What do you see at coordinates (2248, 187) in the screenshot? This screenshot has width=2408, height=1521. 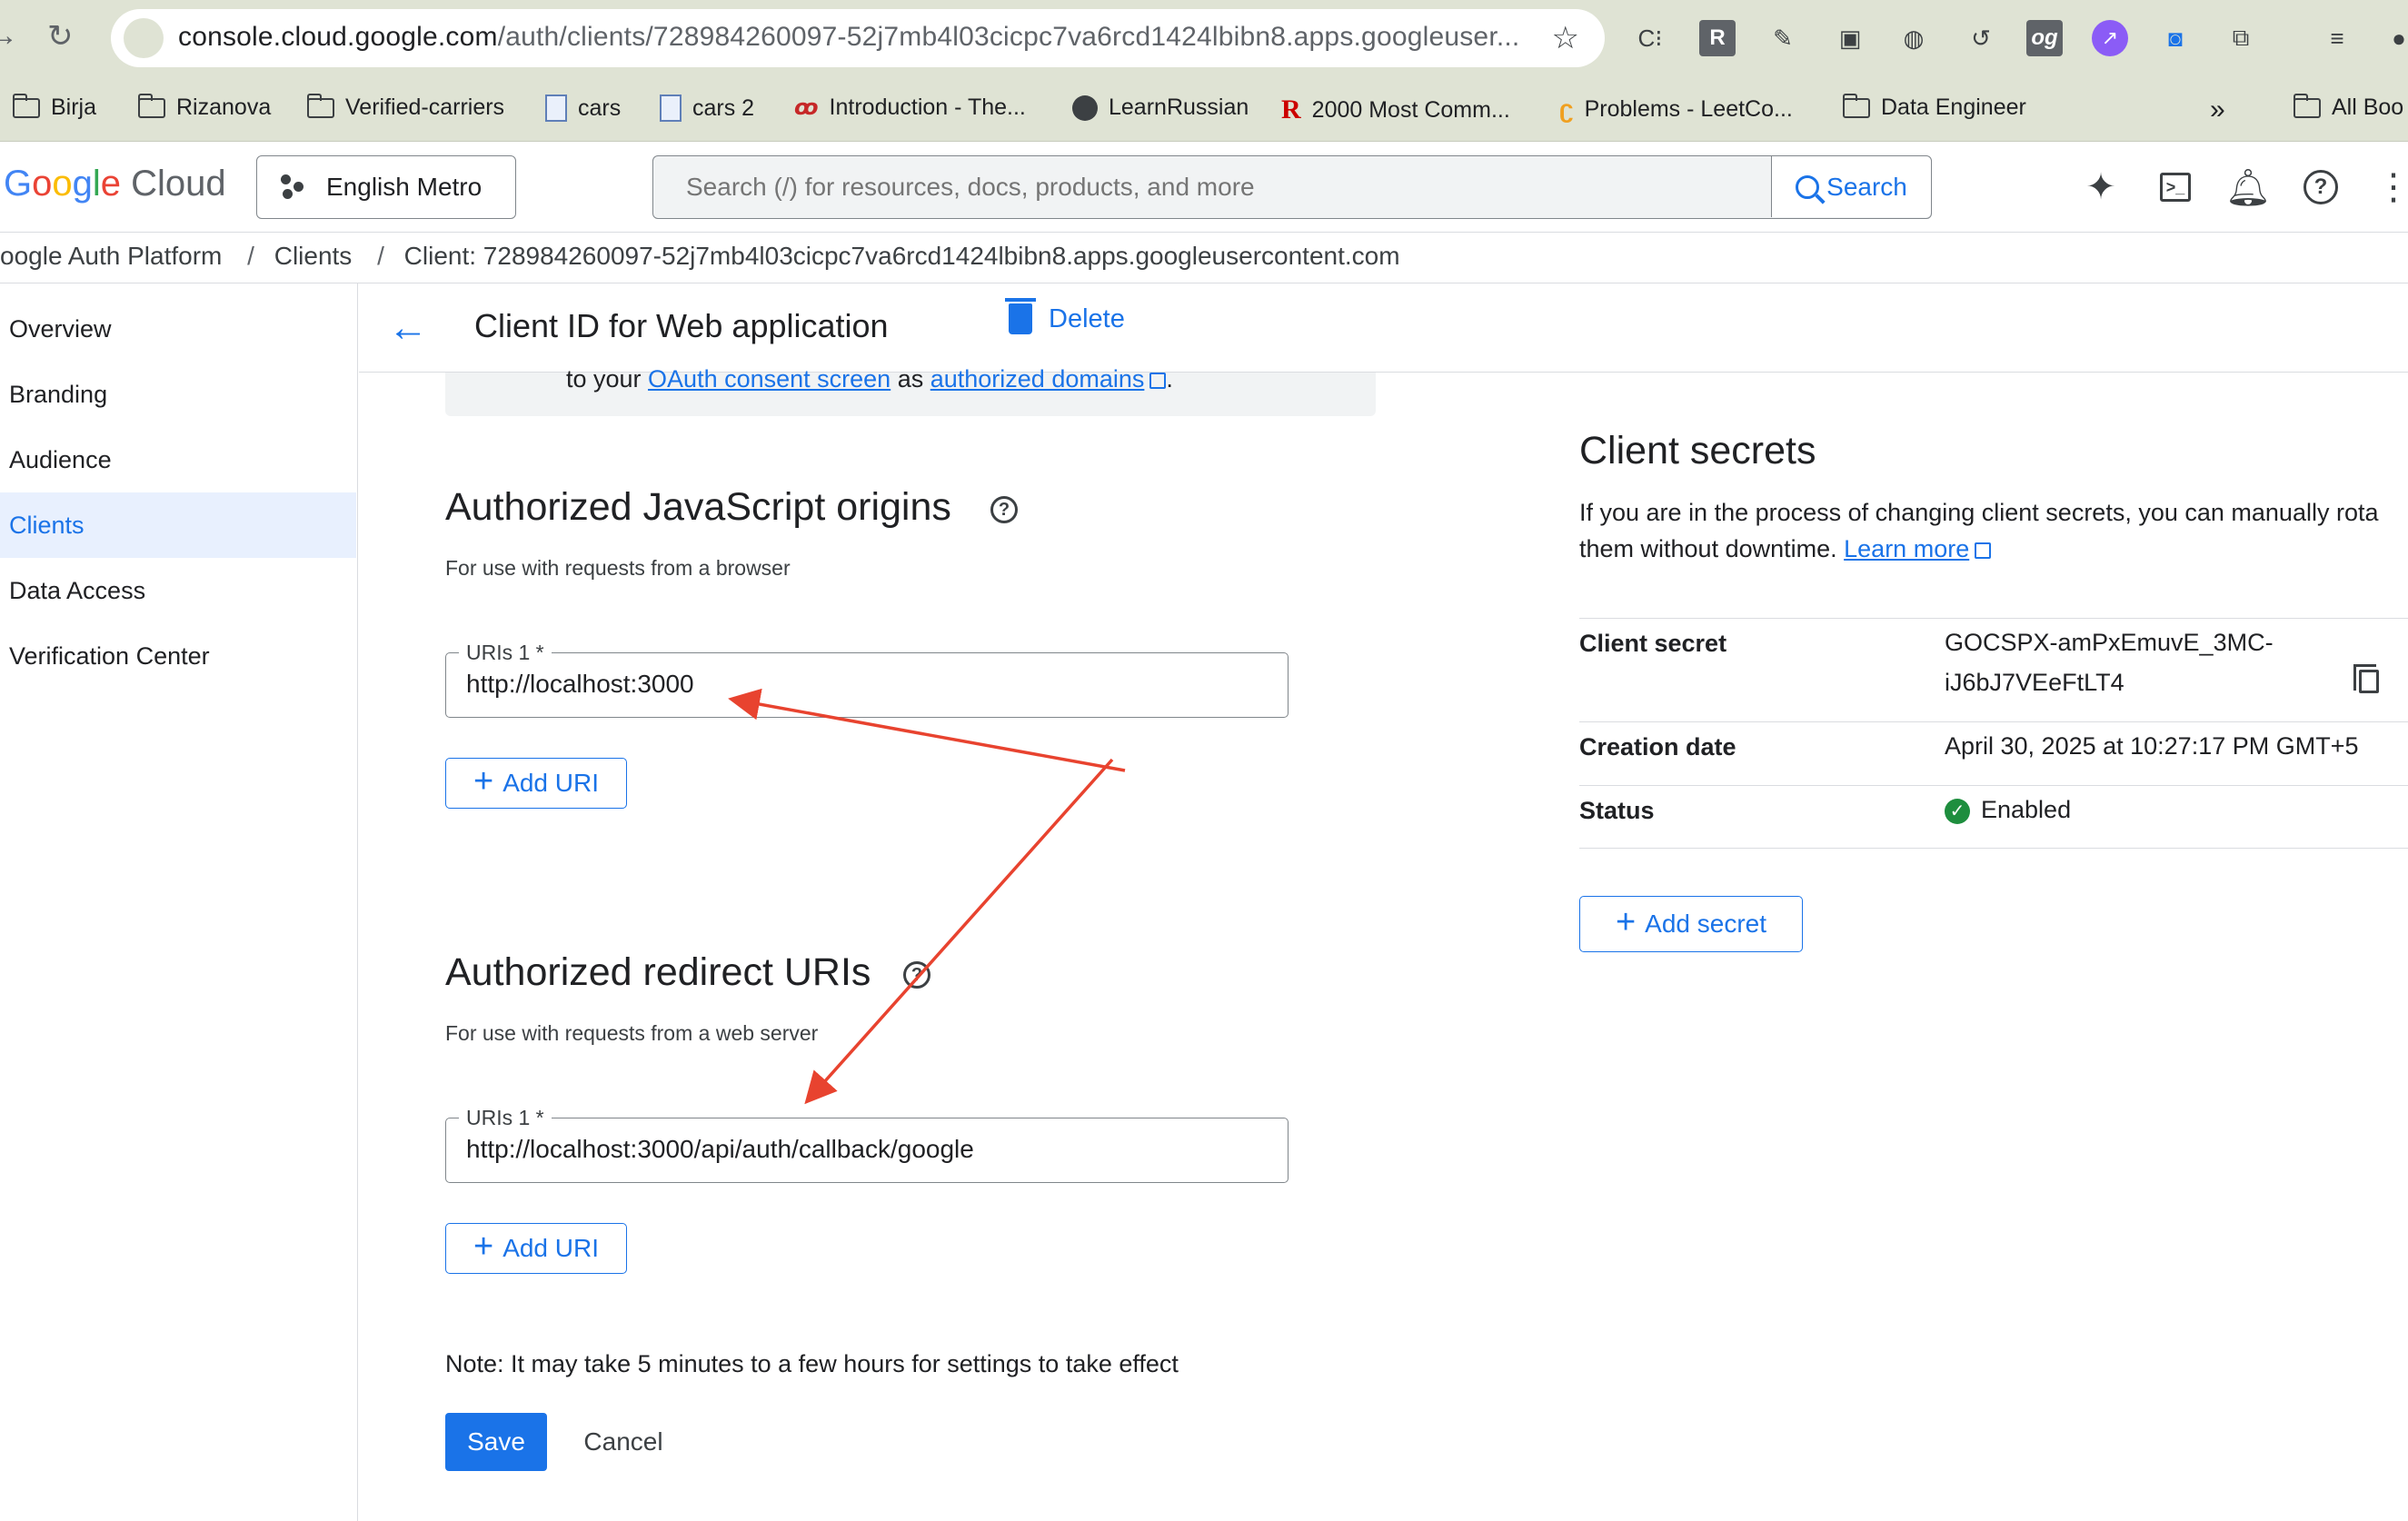 I see `notifications-bell-icon: 🔔︎` at bounding box center [2248, 187].